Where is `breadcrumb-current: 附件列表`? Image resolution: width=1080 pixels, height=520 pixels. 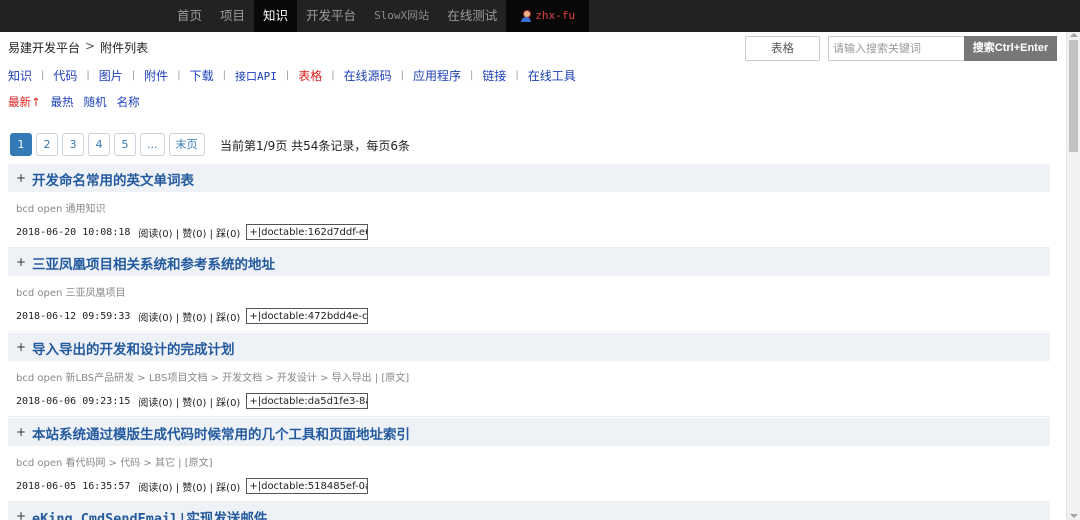
breadcrumb-current: 附件列表 is located at coordinates (124, 48).